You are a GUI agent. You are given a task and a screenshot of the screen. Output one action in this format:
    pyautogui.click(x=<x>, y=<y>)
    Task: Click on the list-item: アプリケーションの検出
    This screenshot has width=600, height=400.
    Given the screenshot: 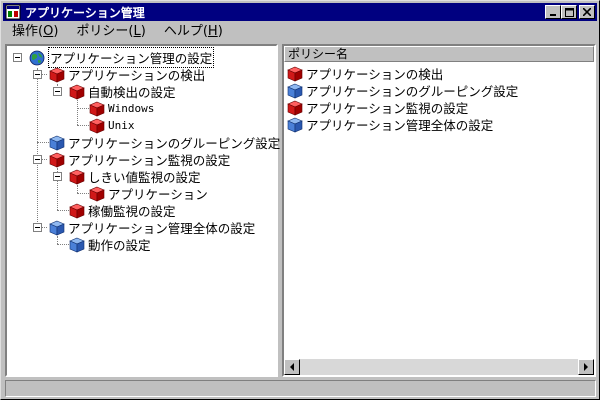 What is the action you would take?
    pyautogui.click(x=365, y=73)
    